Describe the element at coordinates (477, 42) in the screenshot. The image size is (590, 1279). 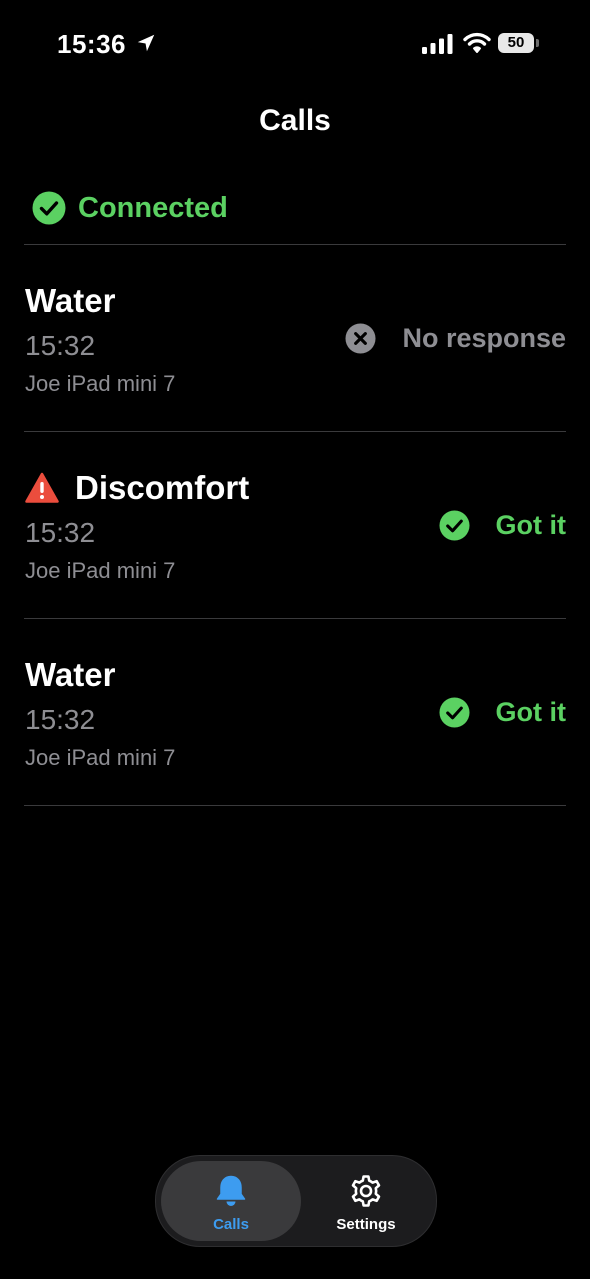
I see `wifi-icon` at that location.